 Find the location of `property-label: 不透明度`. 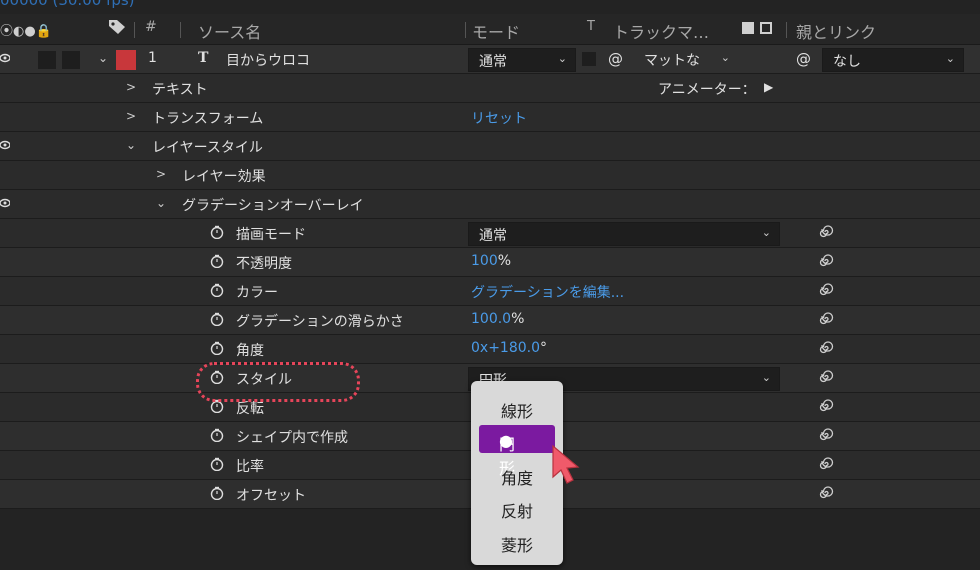

property-label: 不透明度 is located at coordinates (264, 264).